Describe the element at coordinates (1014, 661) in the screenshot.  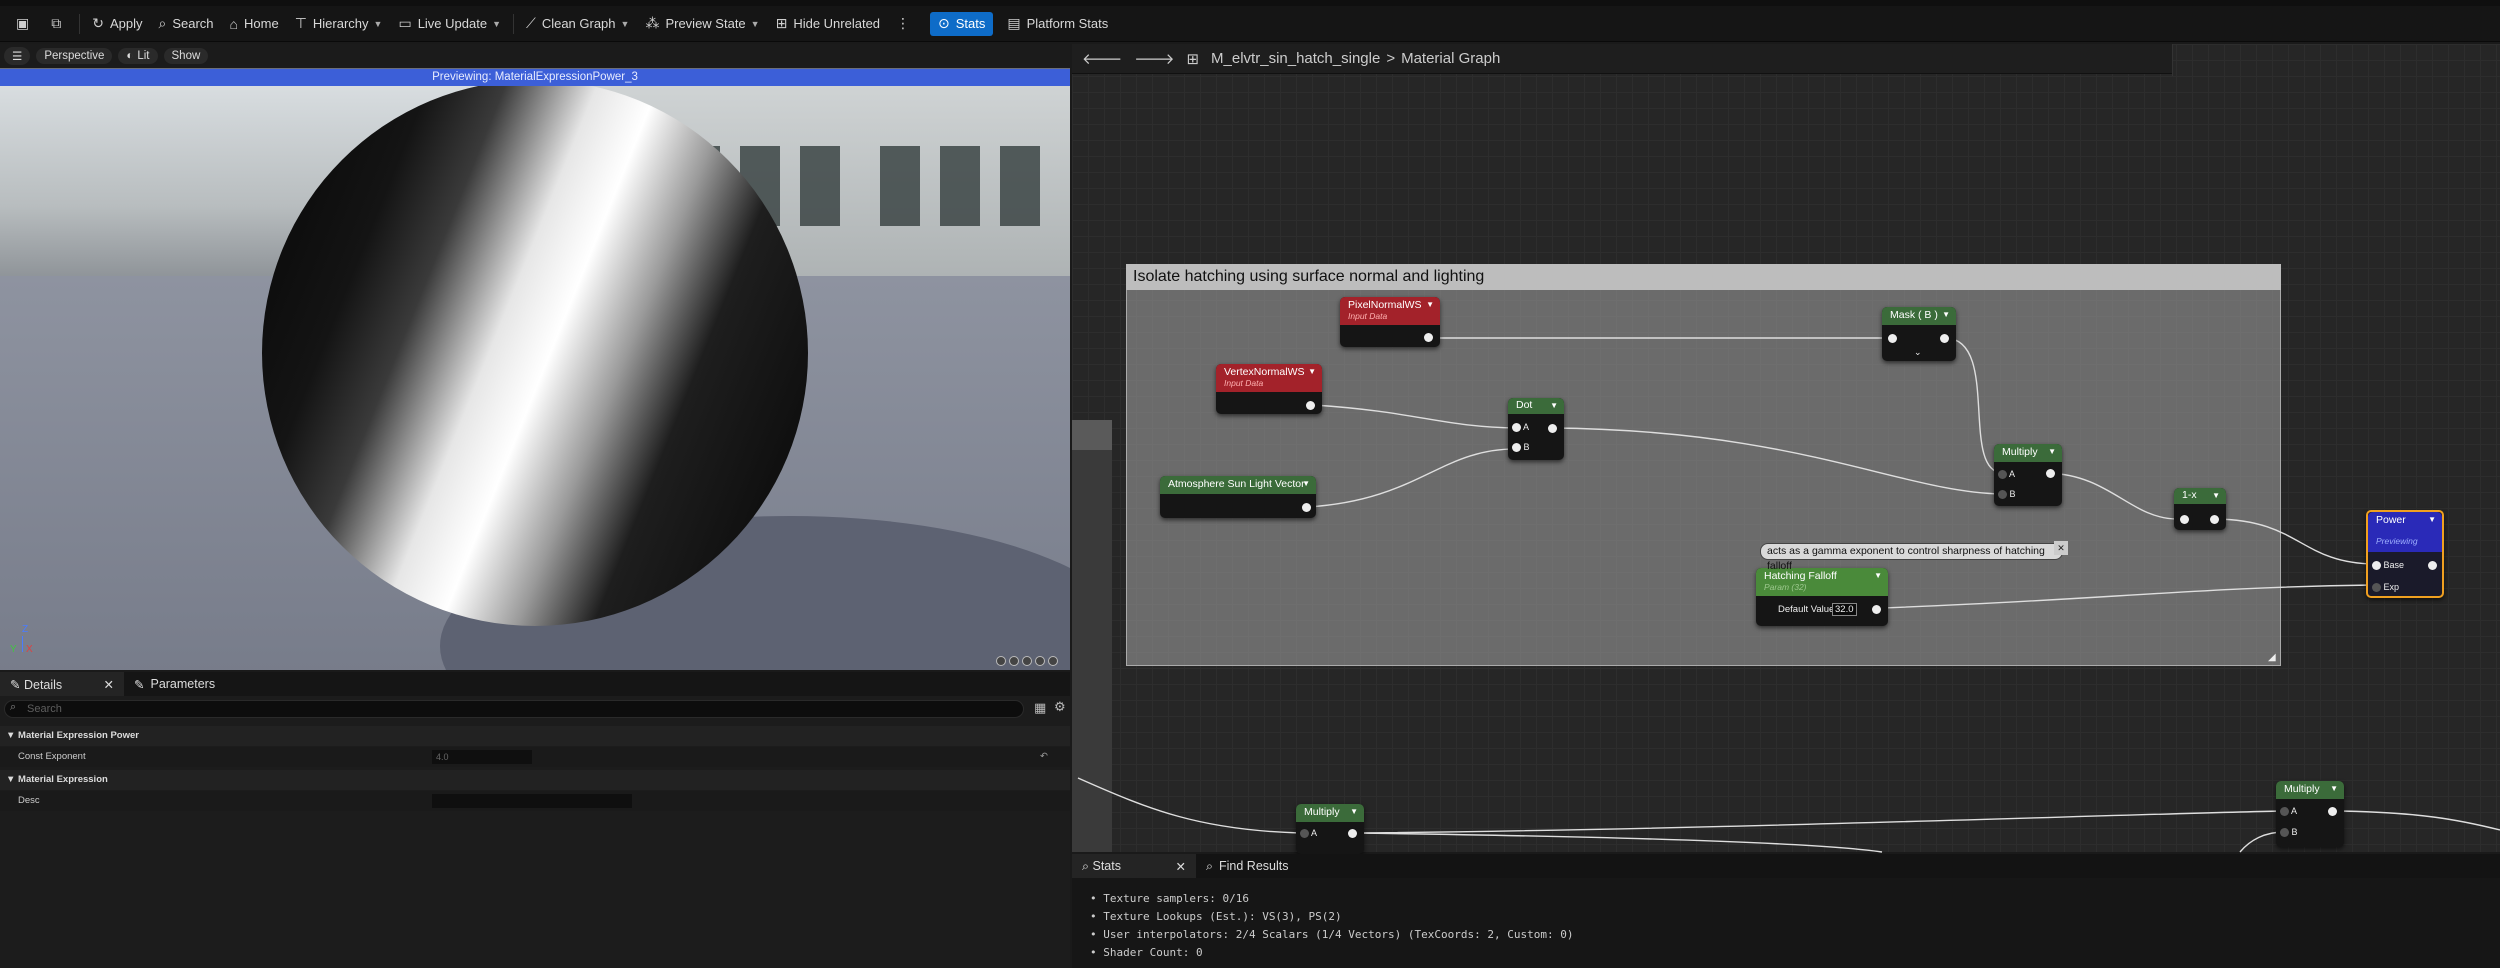
I see `sphere-preview-icon` at that location.